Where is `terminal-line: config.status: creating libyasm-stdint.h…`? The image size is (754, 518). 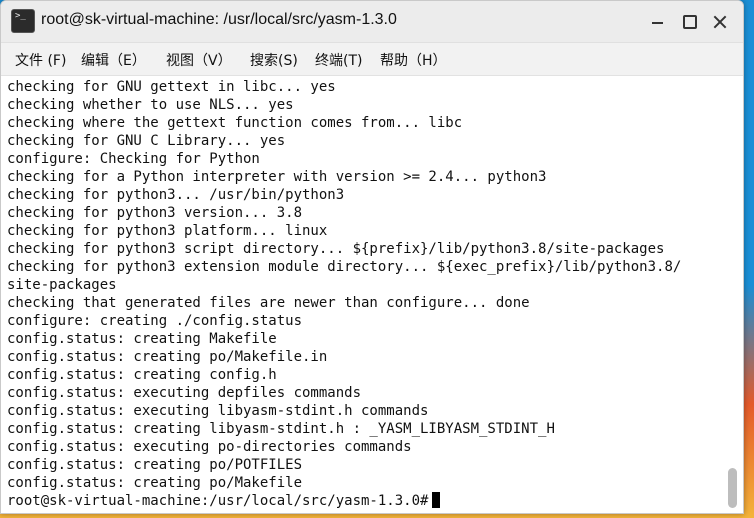
terminal-line: config.status: creating libyasm-stdint.h… is located at coordinates (281, 429).